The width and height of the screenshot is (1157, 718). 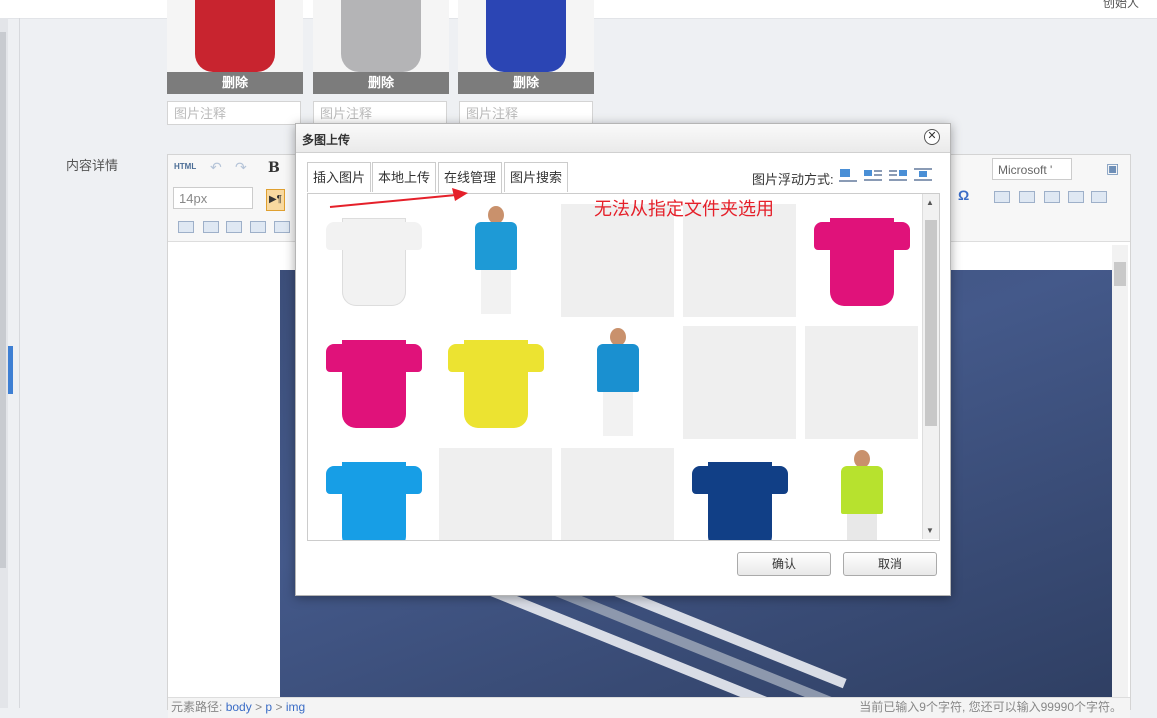 I want to click on font-family-select: Microsoft ', so click(x=1032, y=169).